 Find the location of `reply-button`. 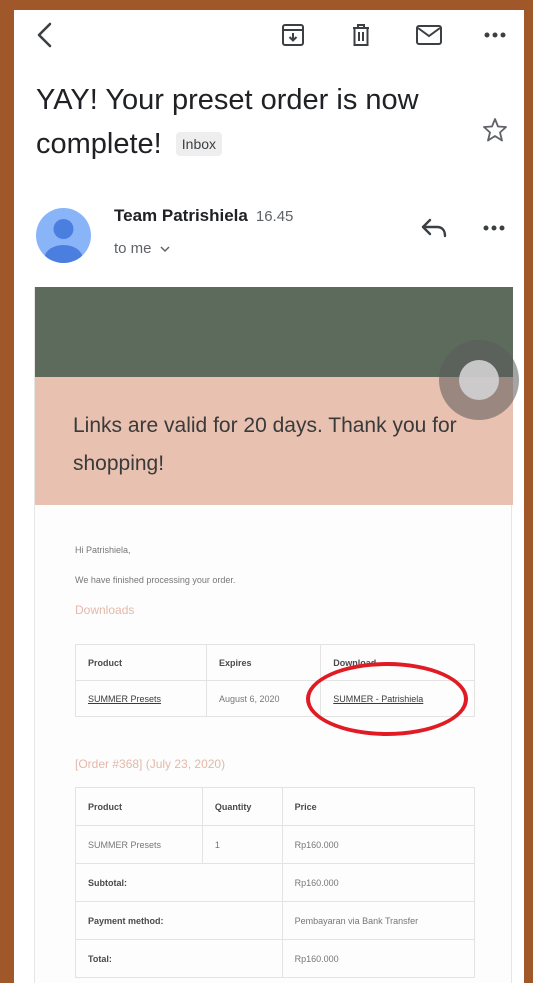

reply-button is located at coordinates (434, 228).